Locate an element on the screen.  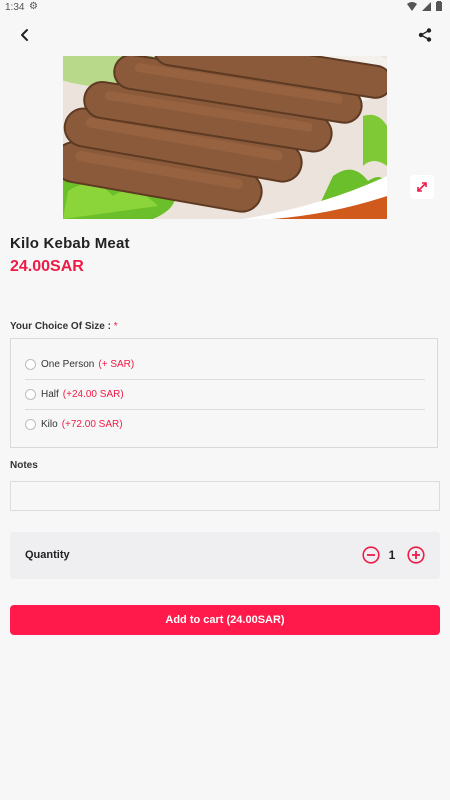
increase-quantity-button is located at coordinates (416, 555).